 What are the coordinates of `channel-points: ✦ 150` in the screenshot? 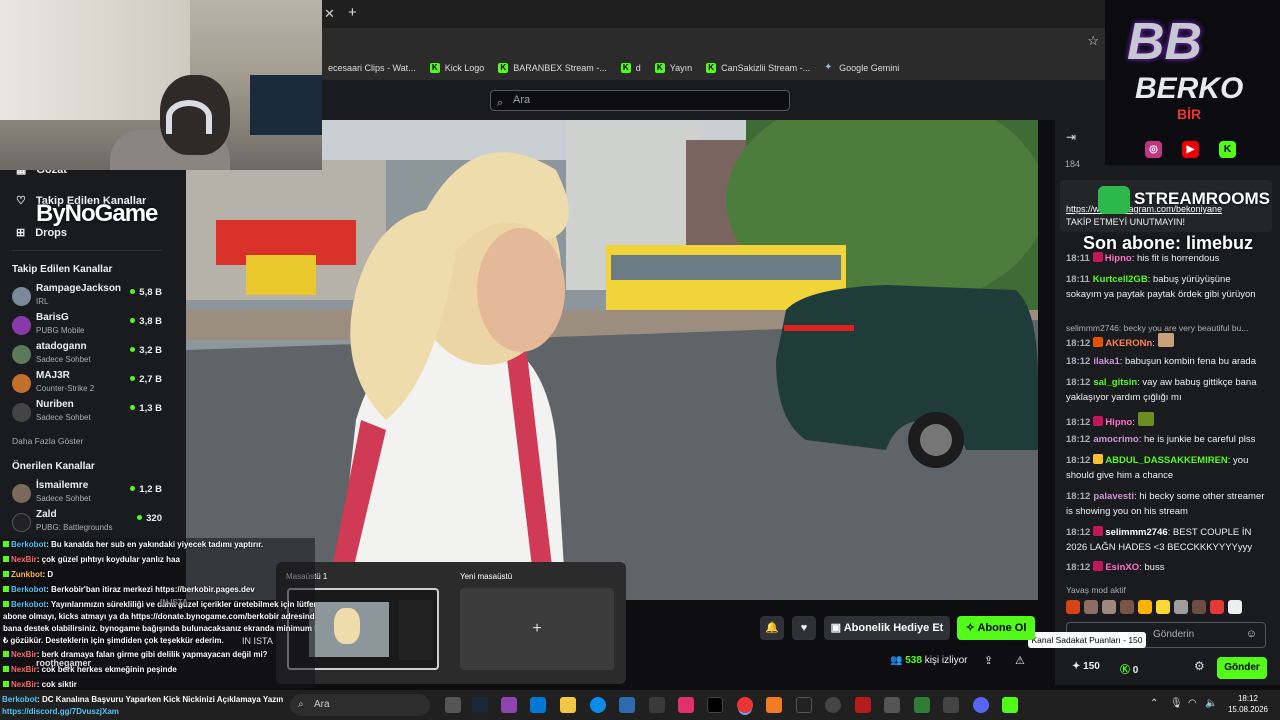 It's located at (1086, 666).